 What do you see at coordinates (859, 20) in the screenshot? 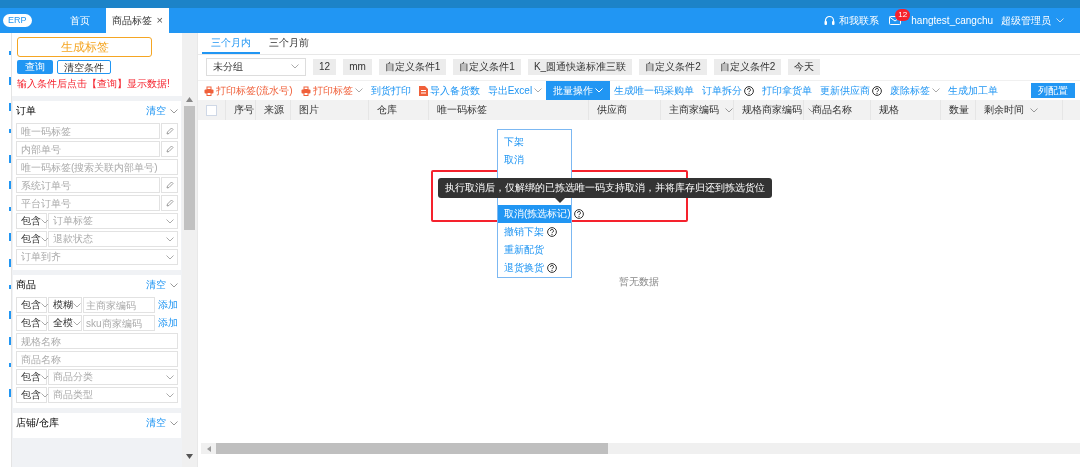
I see `contact-link: 和我联系` at bounding box center [859, 20].